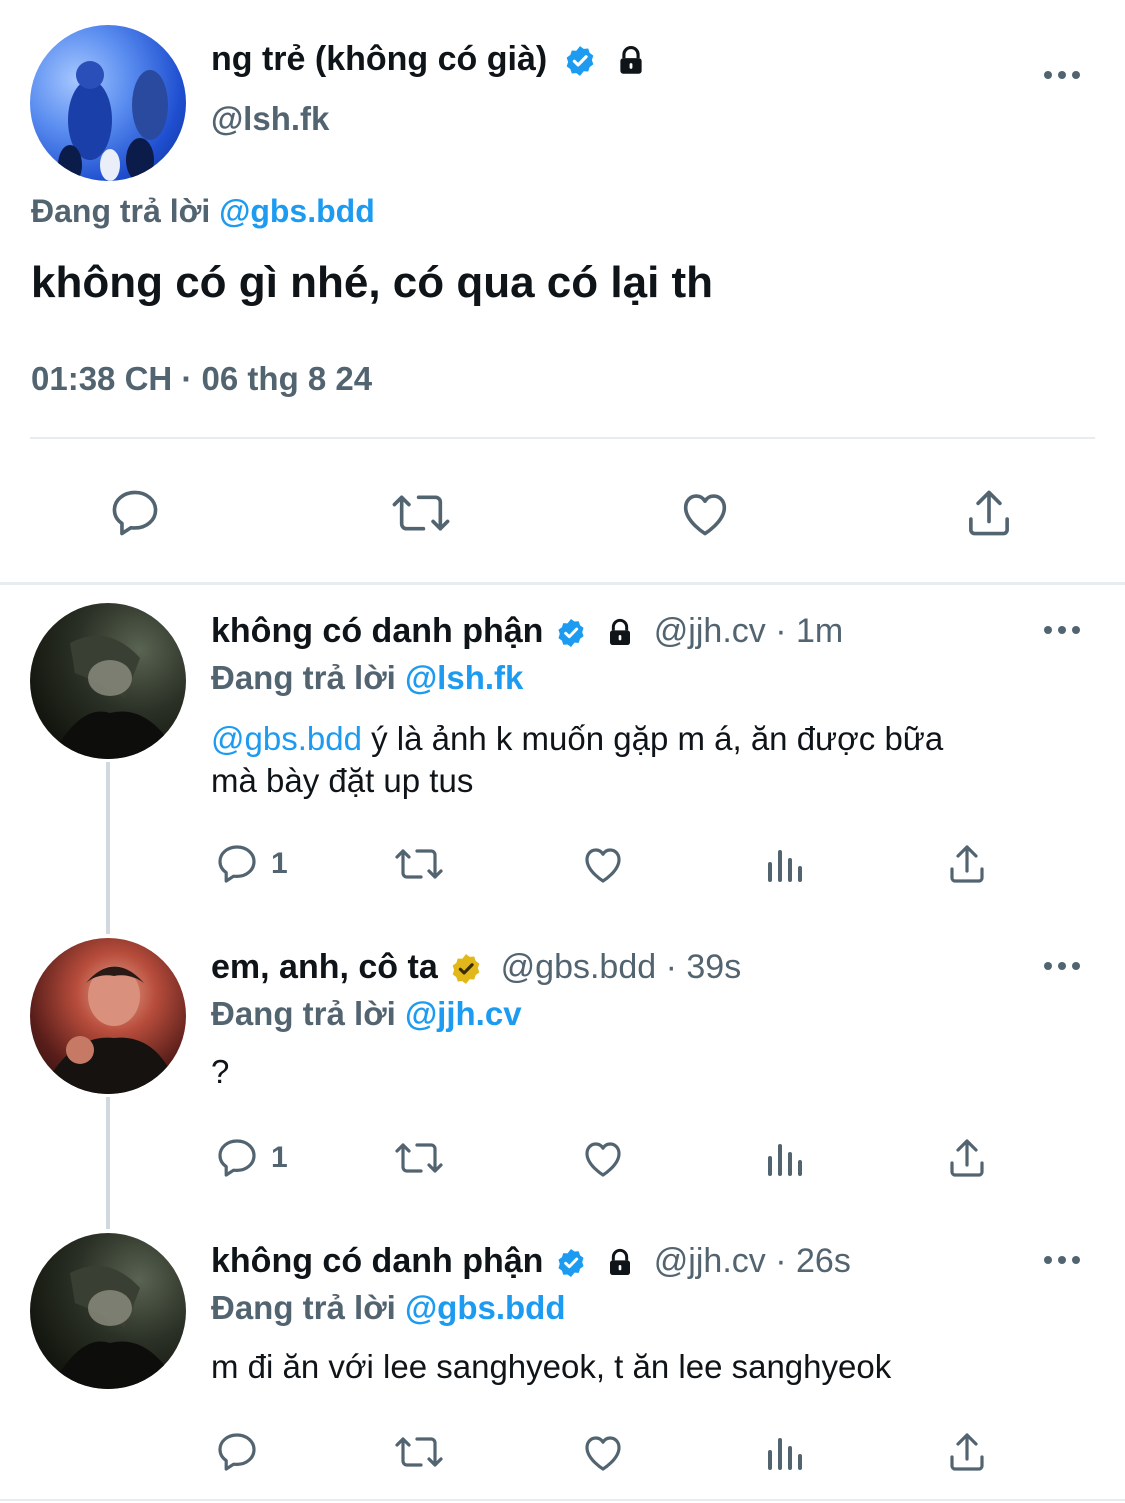  Describe the element at coordinates (379, 59) in the screenshot. I see `display-name: ng trẻ (không có già)` at that location.